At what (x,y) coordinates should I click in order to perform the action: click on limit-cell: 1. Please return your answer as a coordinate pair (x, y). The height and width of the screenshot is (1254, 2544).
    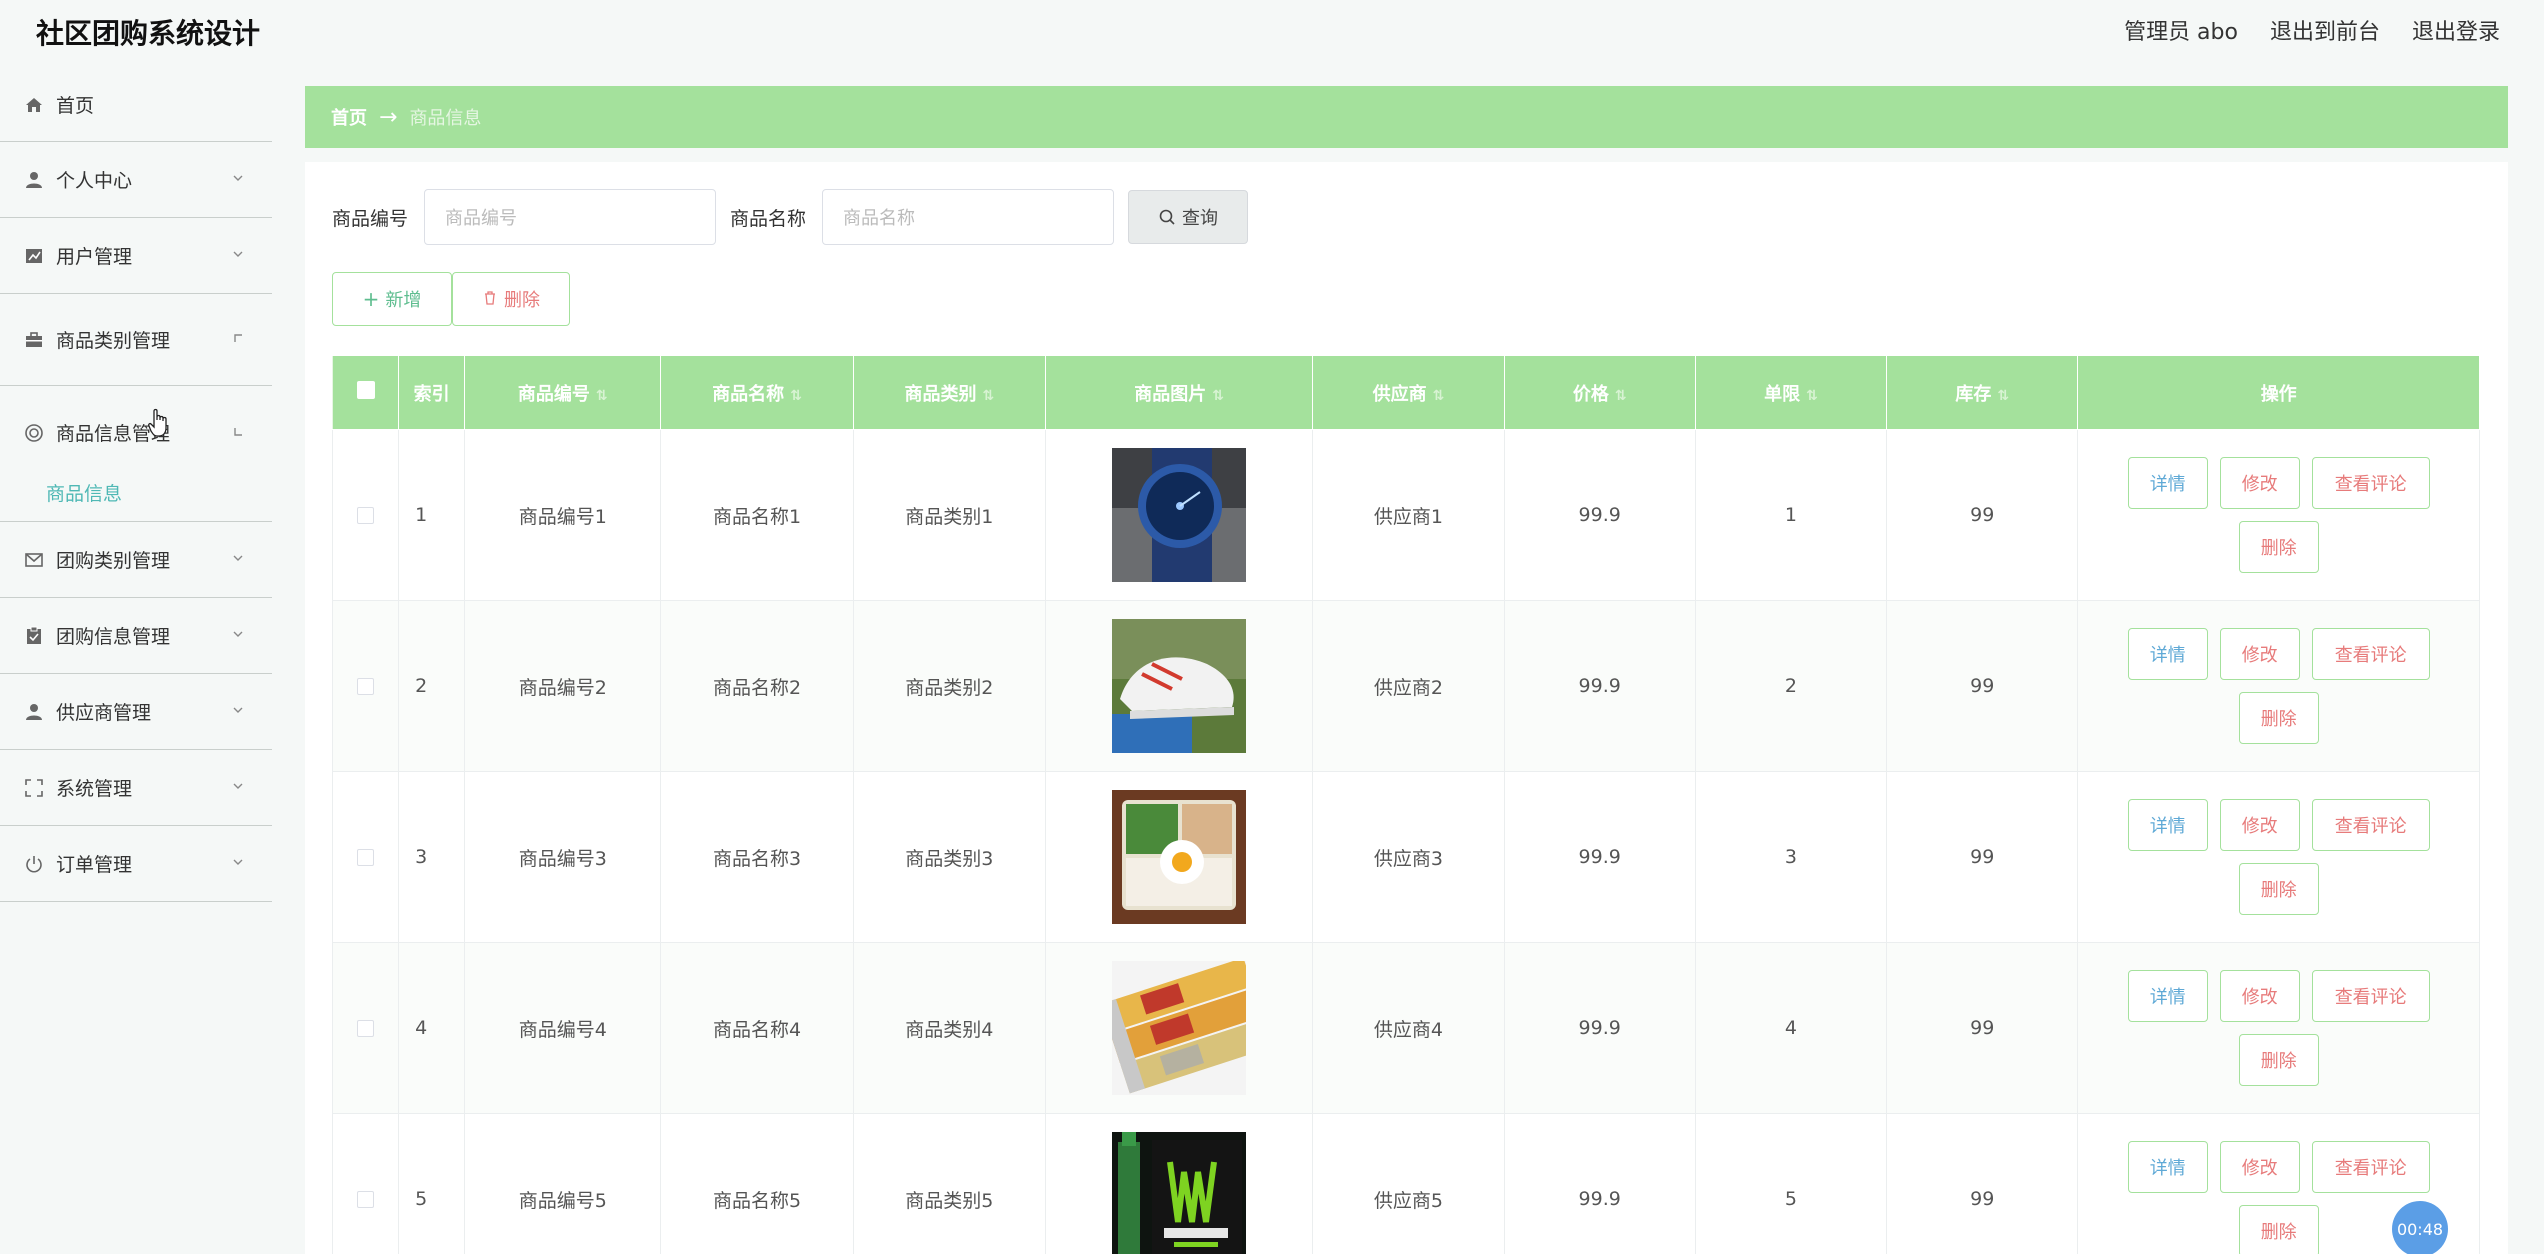
    Looking at the image, I should click on (1791, 515).